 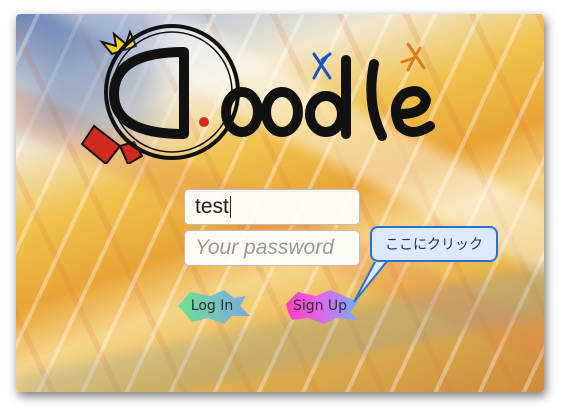 I want to click on username-input: test, so click(x=272, y=207).